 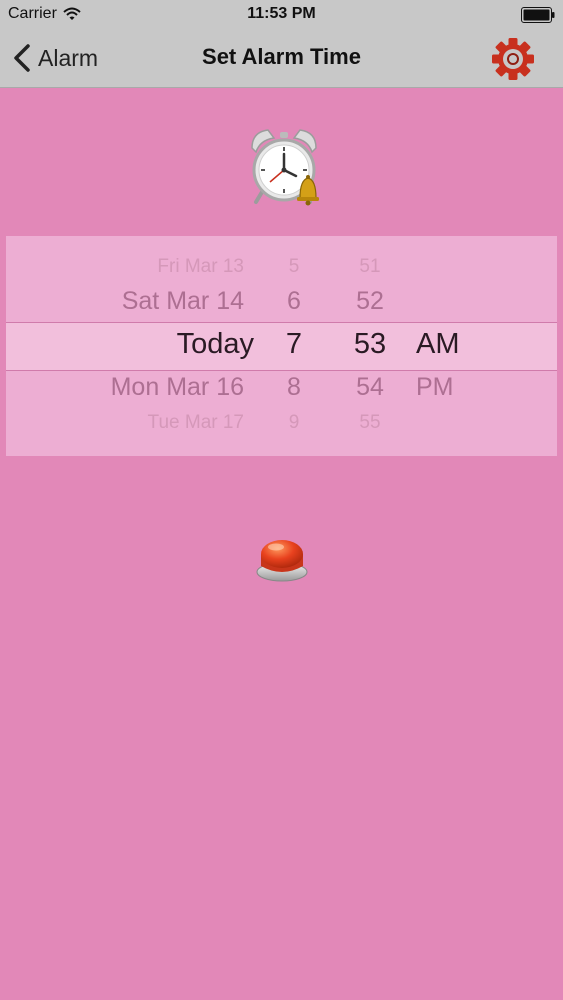 What do you see at coordinates (370, 301) in the screenshot?
I see `picker-minute: 52` at bounding box center [370, 301].